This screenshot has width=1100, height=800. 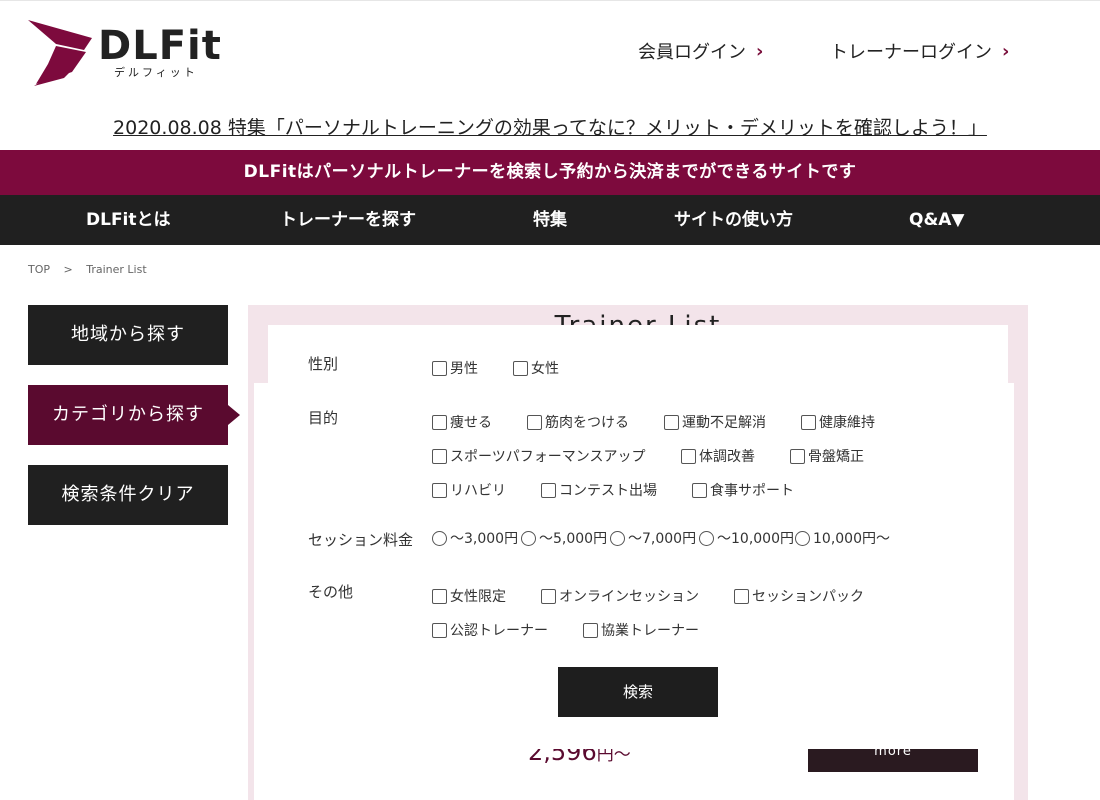 I want to click on purpose-exercise-checkbox: 運動不足解消, so click(x=715, y=422).